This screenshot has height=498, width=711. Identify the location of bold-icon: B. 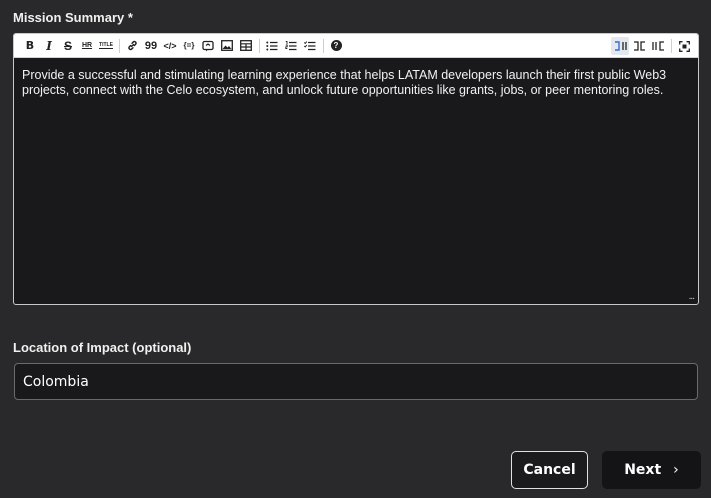
(30, 45).